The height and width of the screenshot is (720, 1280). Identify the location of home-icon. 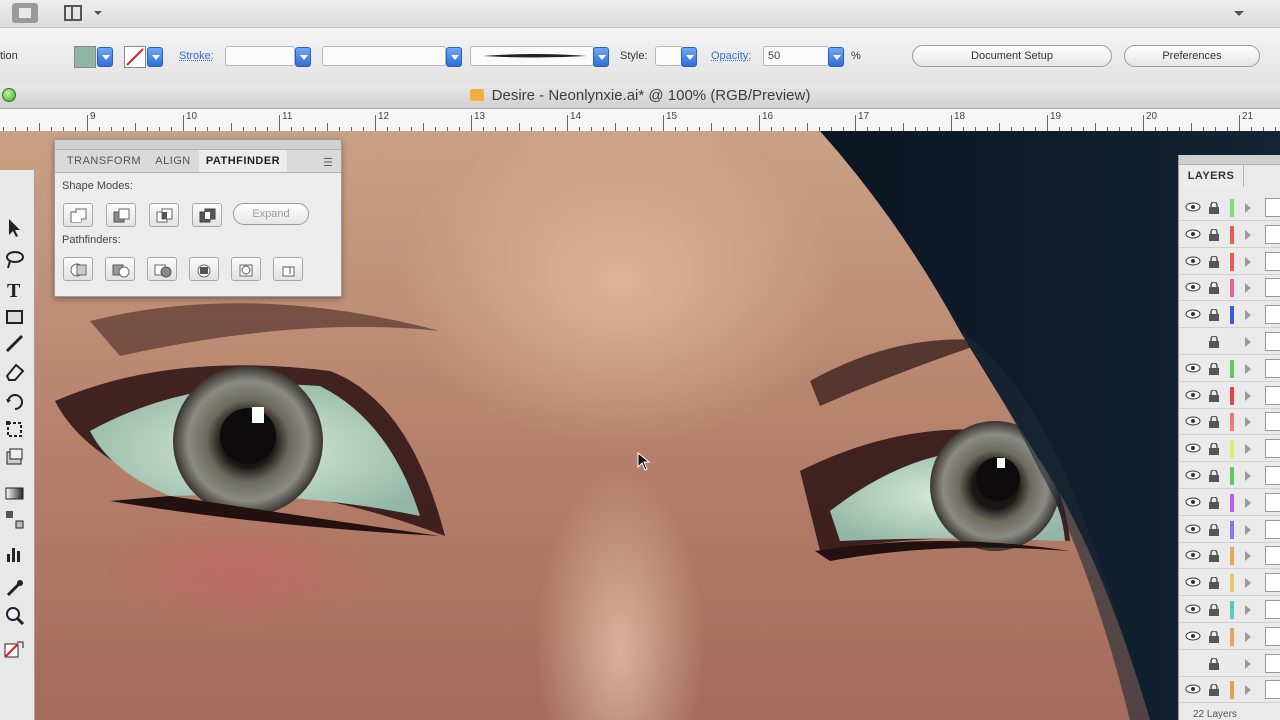
(25, 13).